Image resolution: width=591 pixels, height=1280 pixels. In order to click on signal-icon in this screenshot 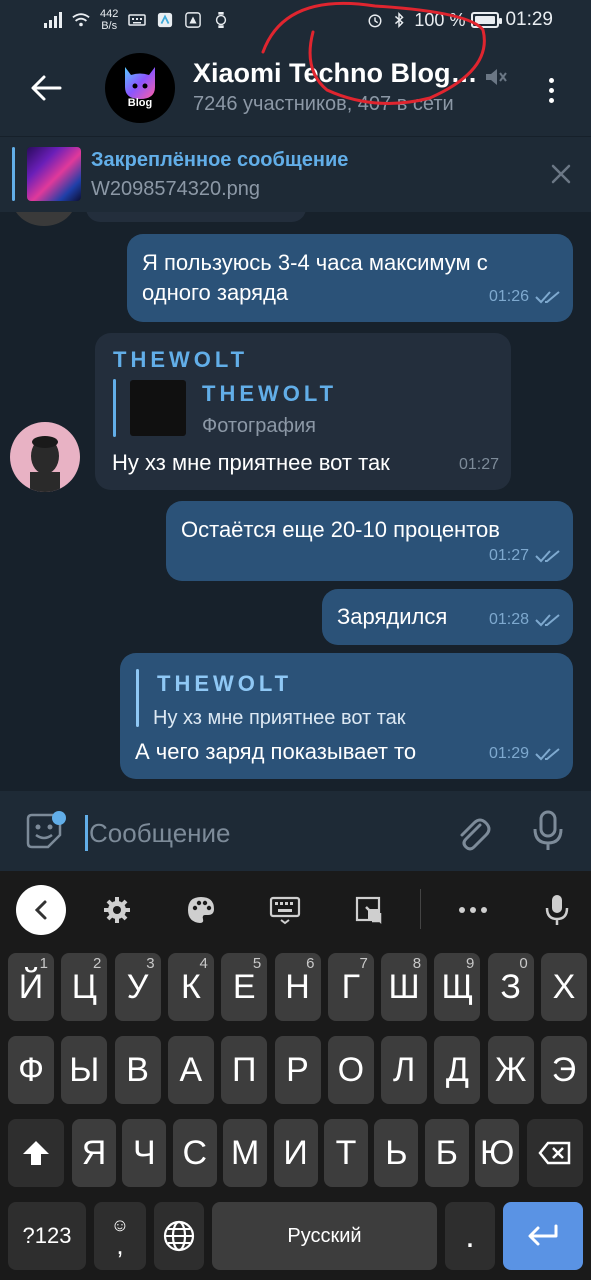, I will do `click(53, 20)`.